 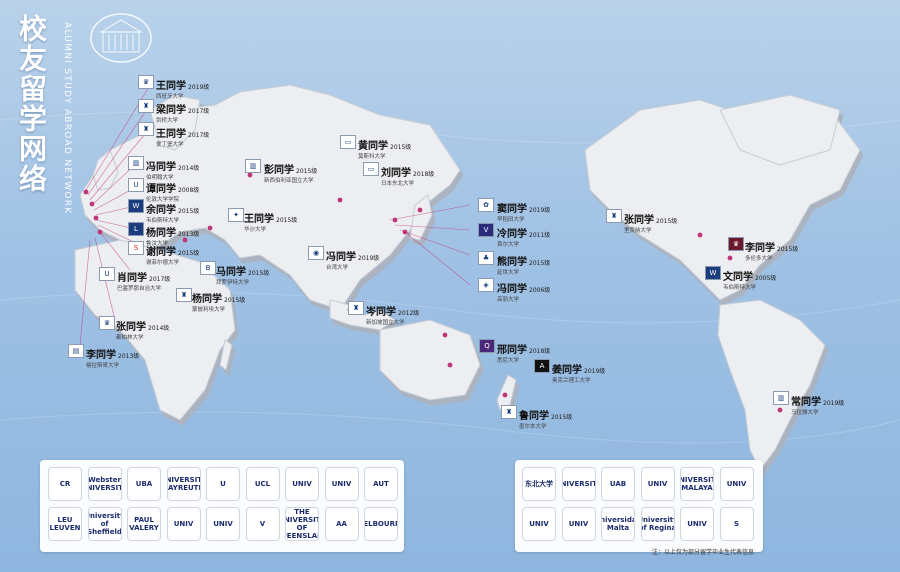 I want to click on university-logo-tile: S, so click(x=736, y=524).